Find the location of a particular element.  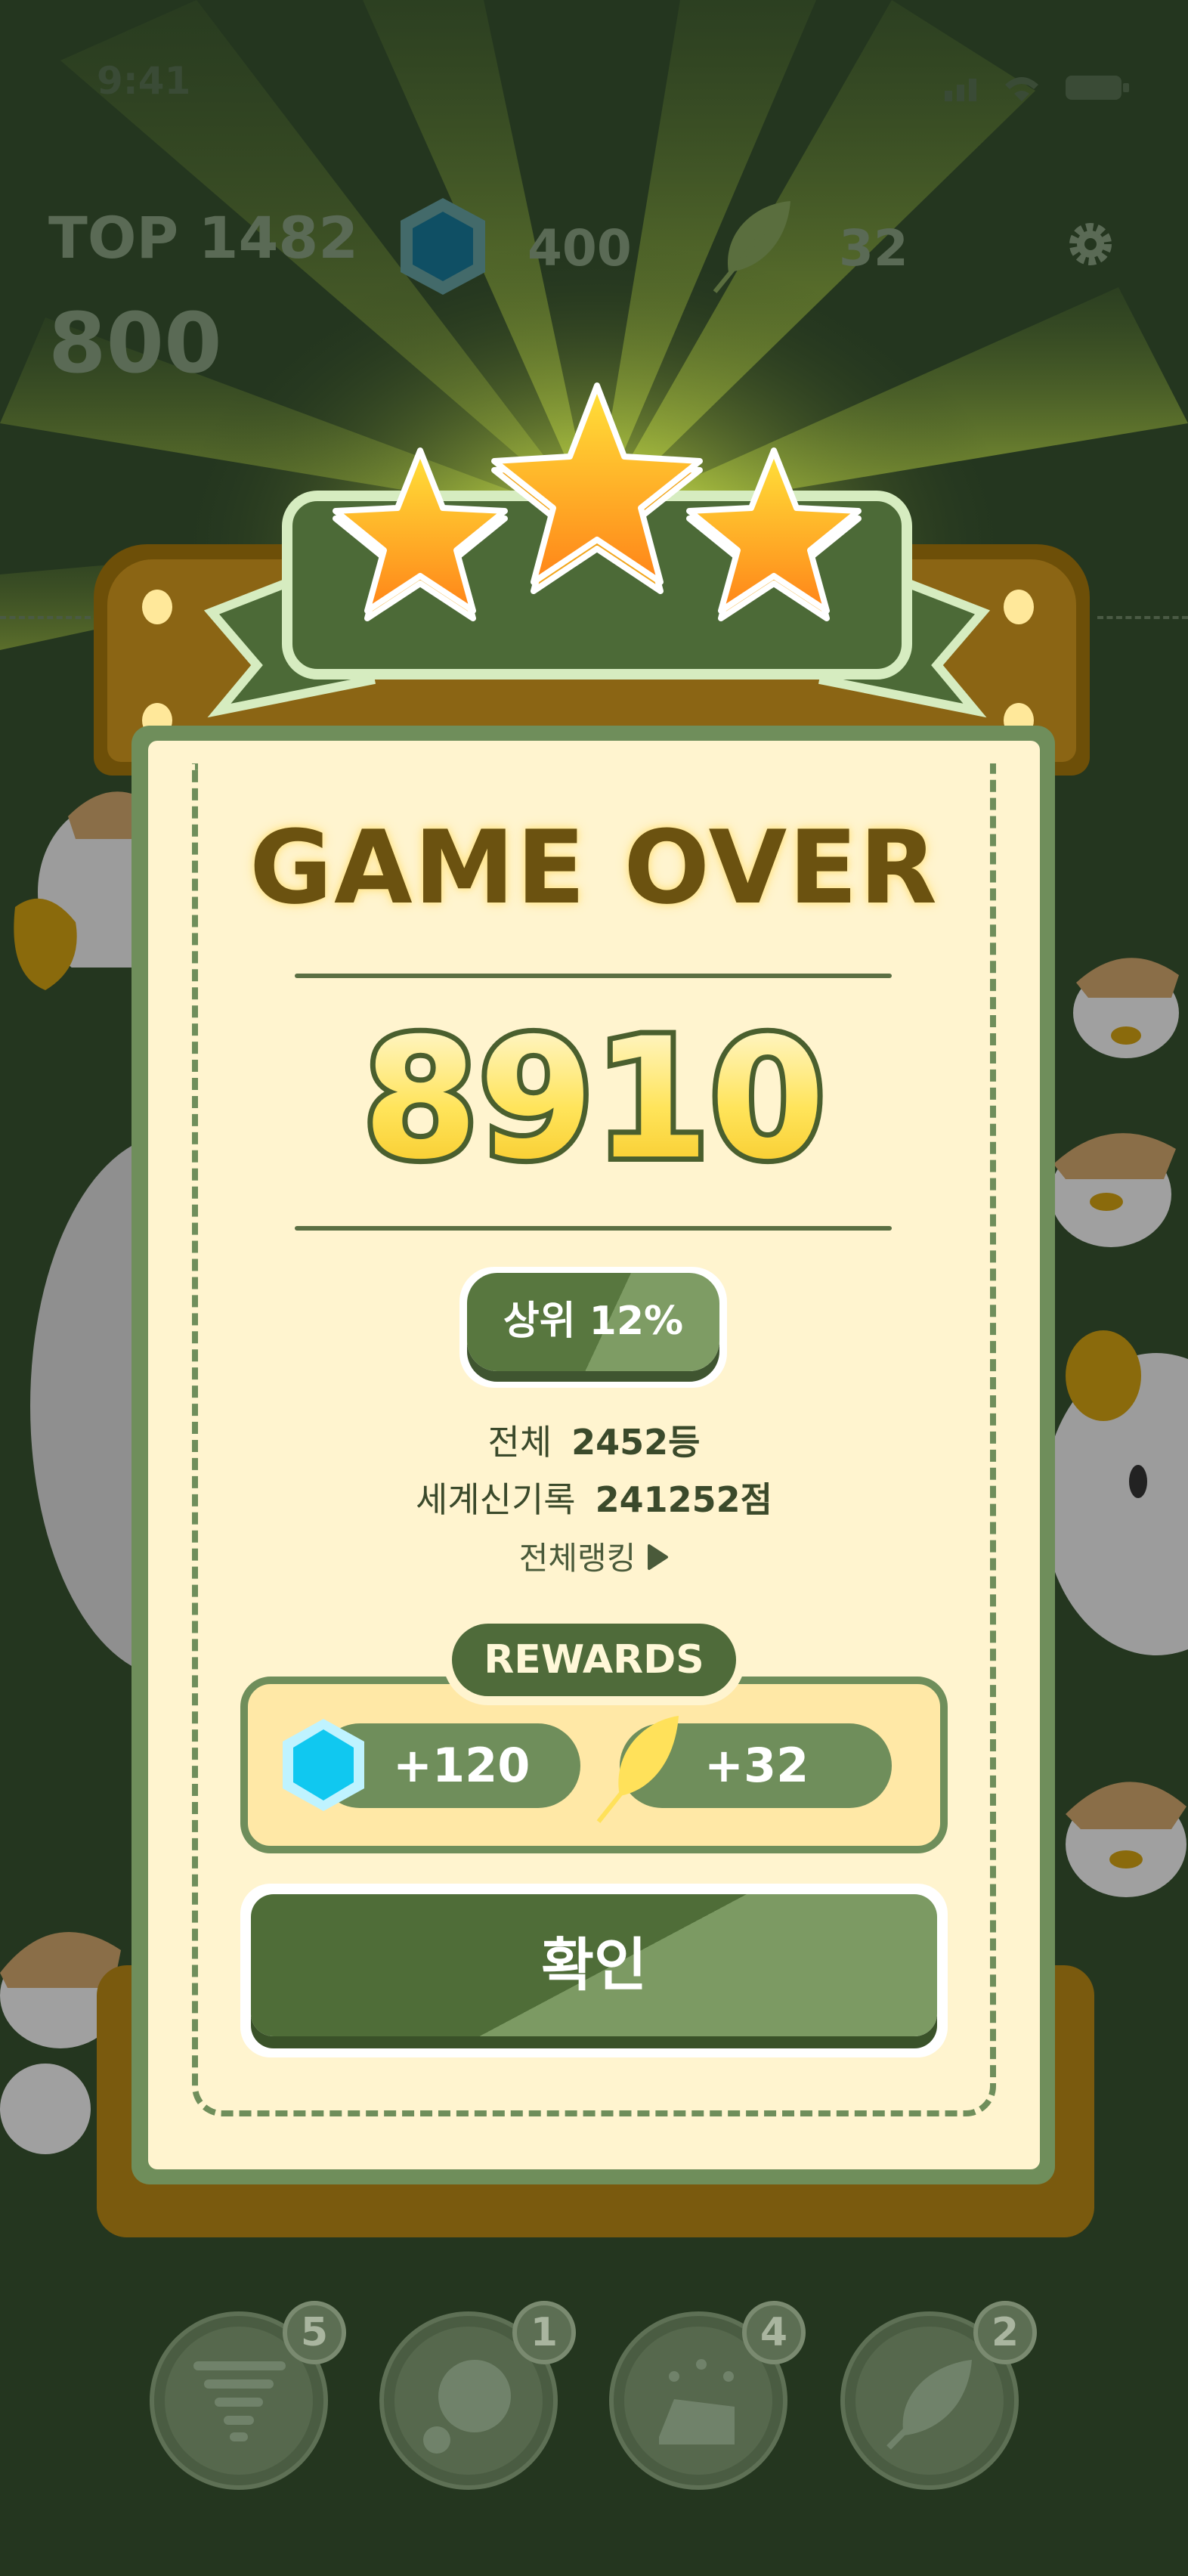

full-ranking-link: 전체랭킹 is located at coordinates (594, 1556).